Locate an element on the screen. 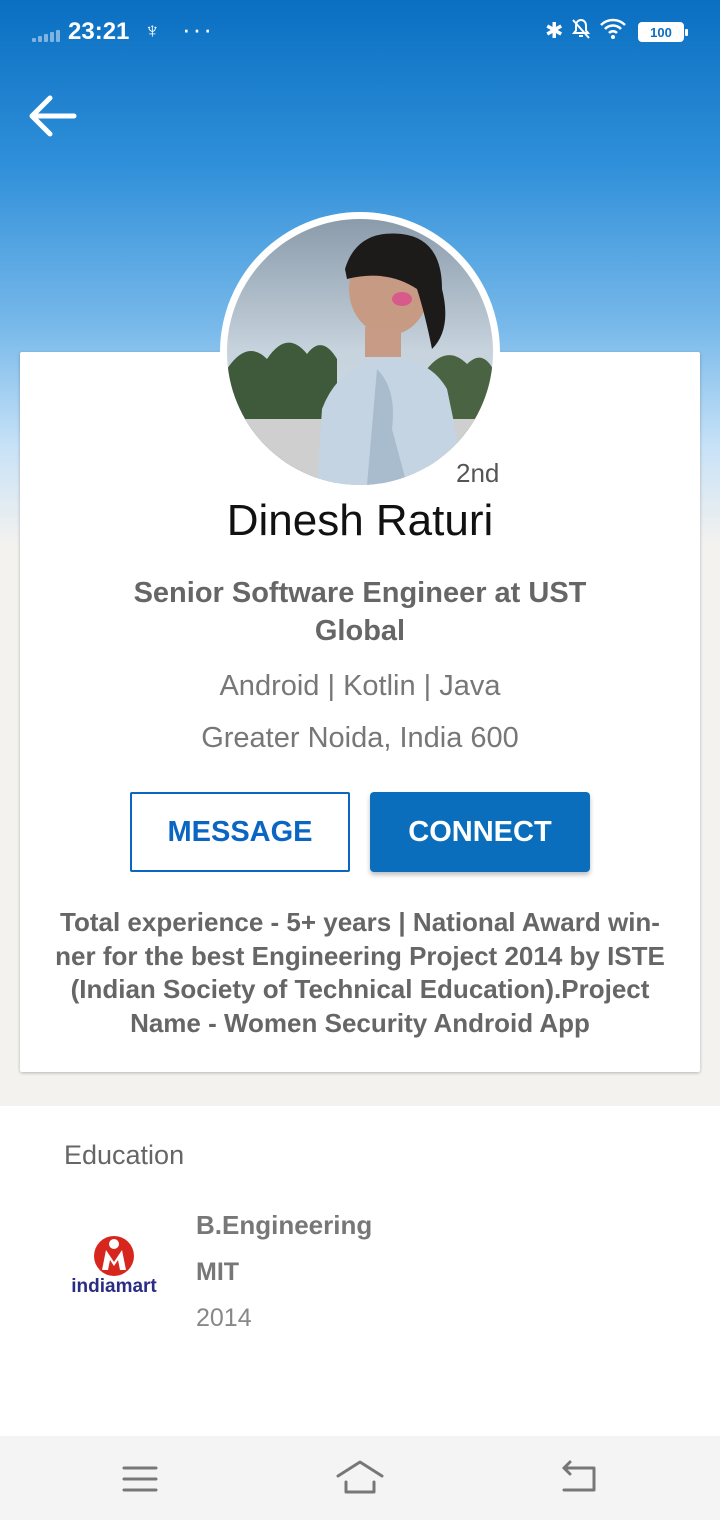  avatar is located at coordinates (360, 352).